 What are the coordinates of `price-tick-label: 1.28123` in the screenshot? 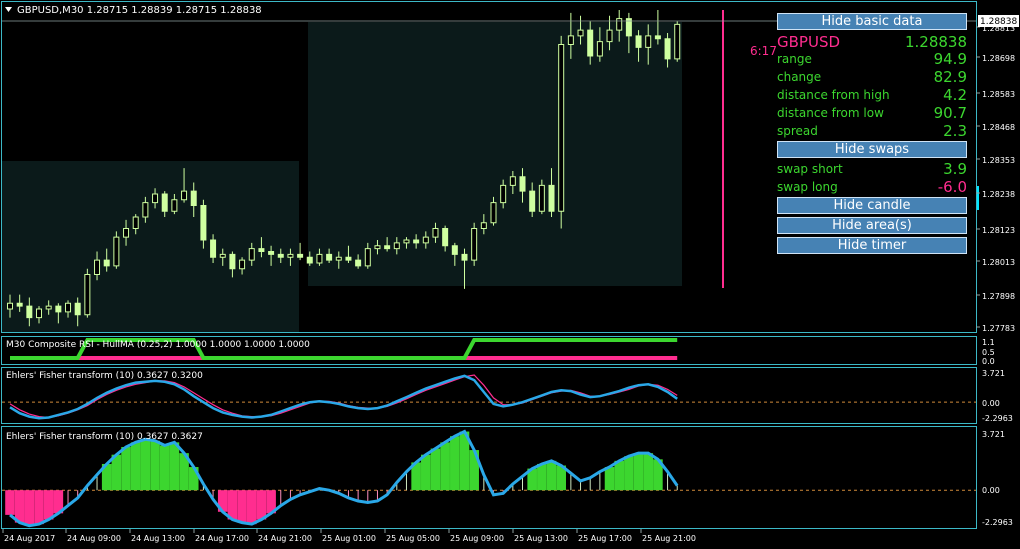 It's located at (998, 230).